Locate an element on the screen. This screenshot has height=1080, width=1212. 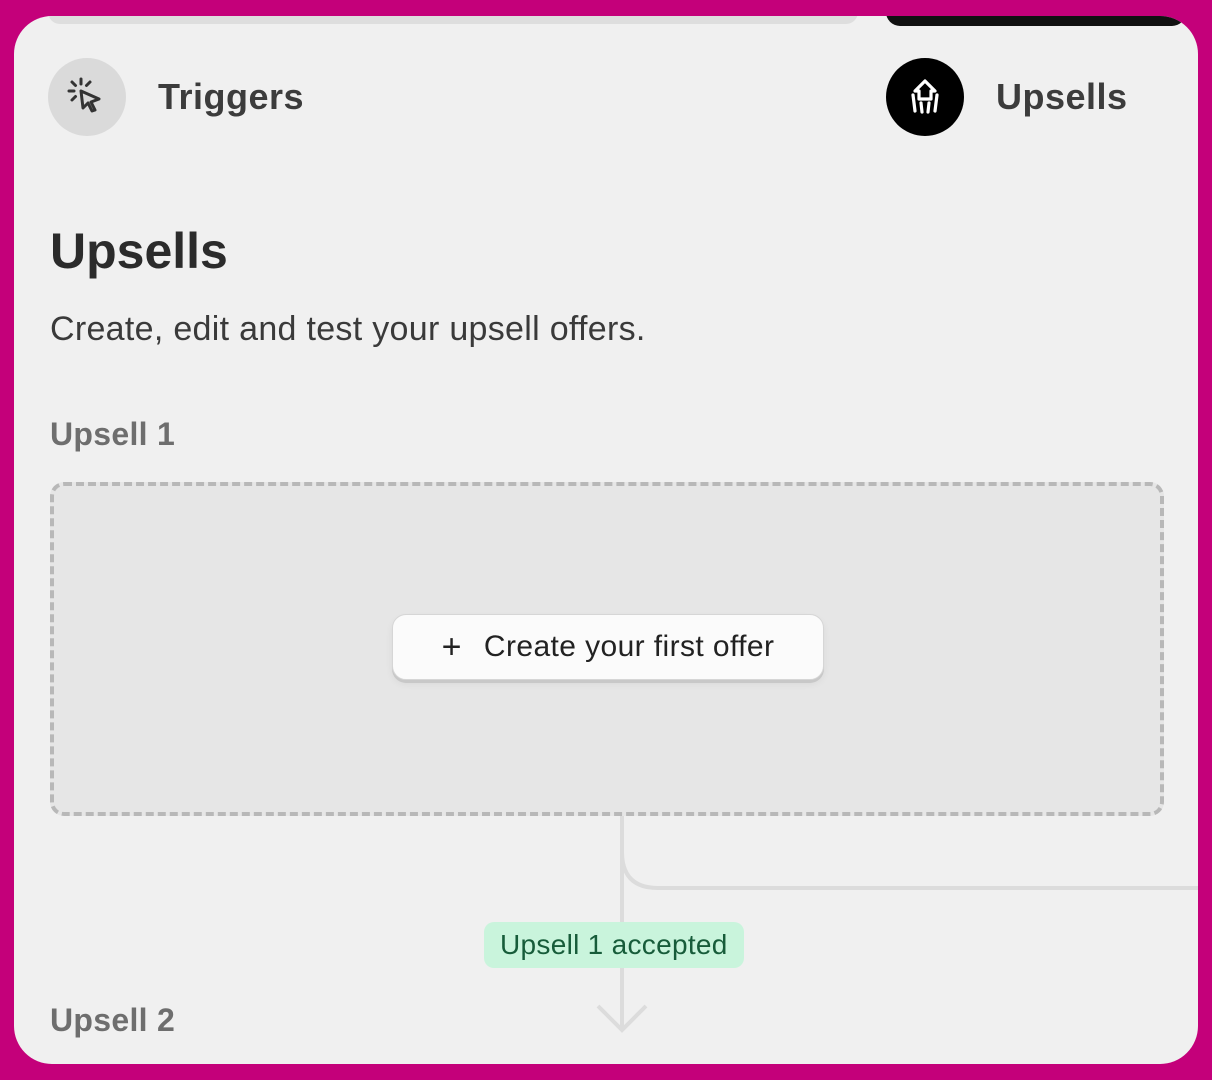
flow-connector is located at coordinates (897, 924).